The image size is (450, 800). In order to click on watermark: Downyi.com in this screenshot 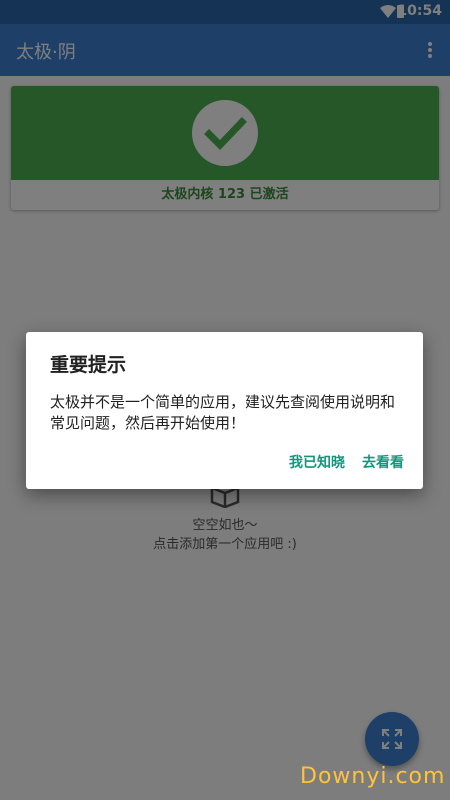, I will do `click(373, 776)`.